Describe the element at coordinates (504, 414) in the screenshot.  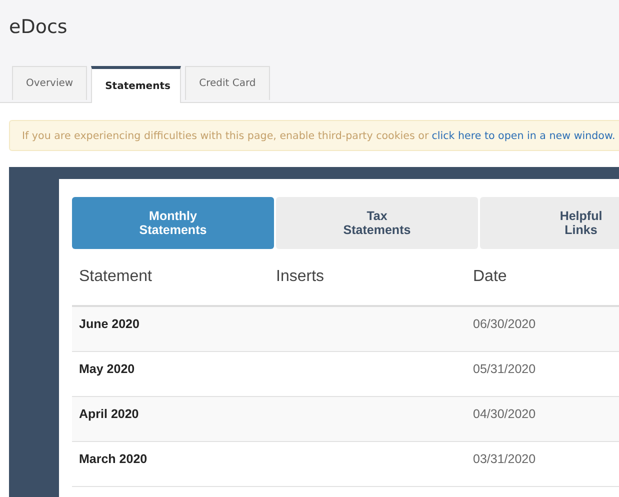
I see `statement-date: 04/30/2020` at that location.